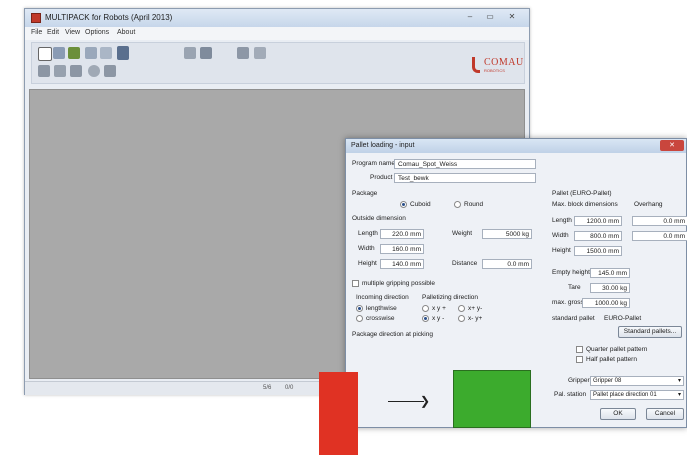 Image resolution: width=687 pixels, height=455 pixels. I want to click on pkg-length-label: Length, so click(368, 233).